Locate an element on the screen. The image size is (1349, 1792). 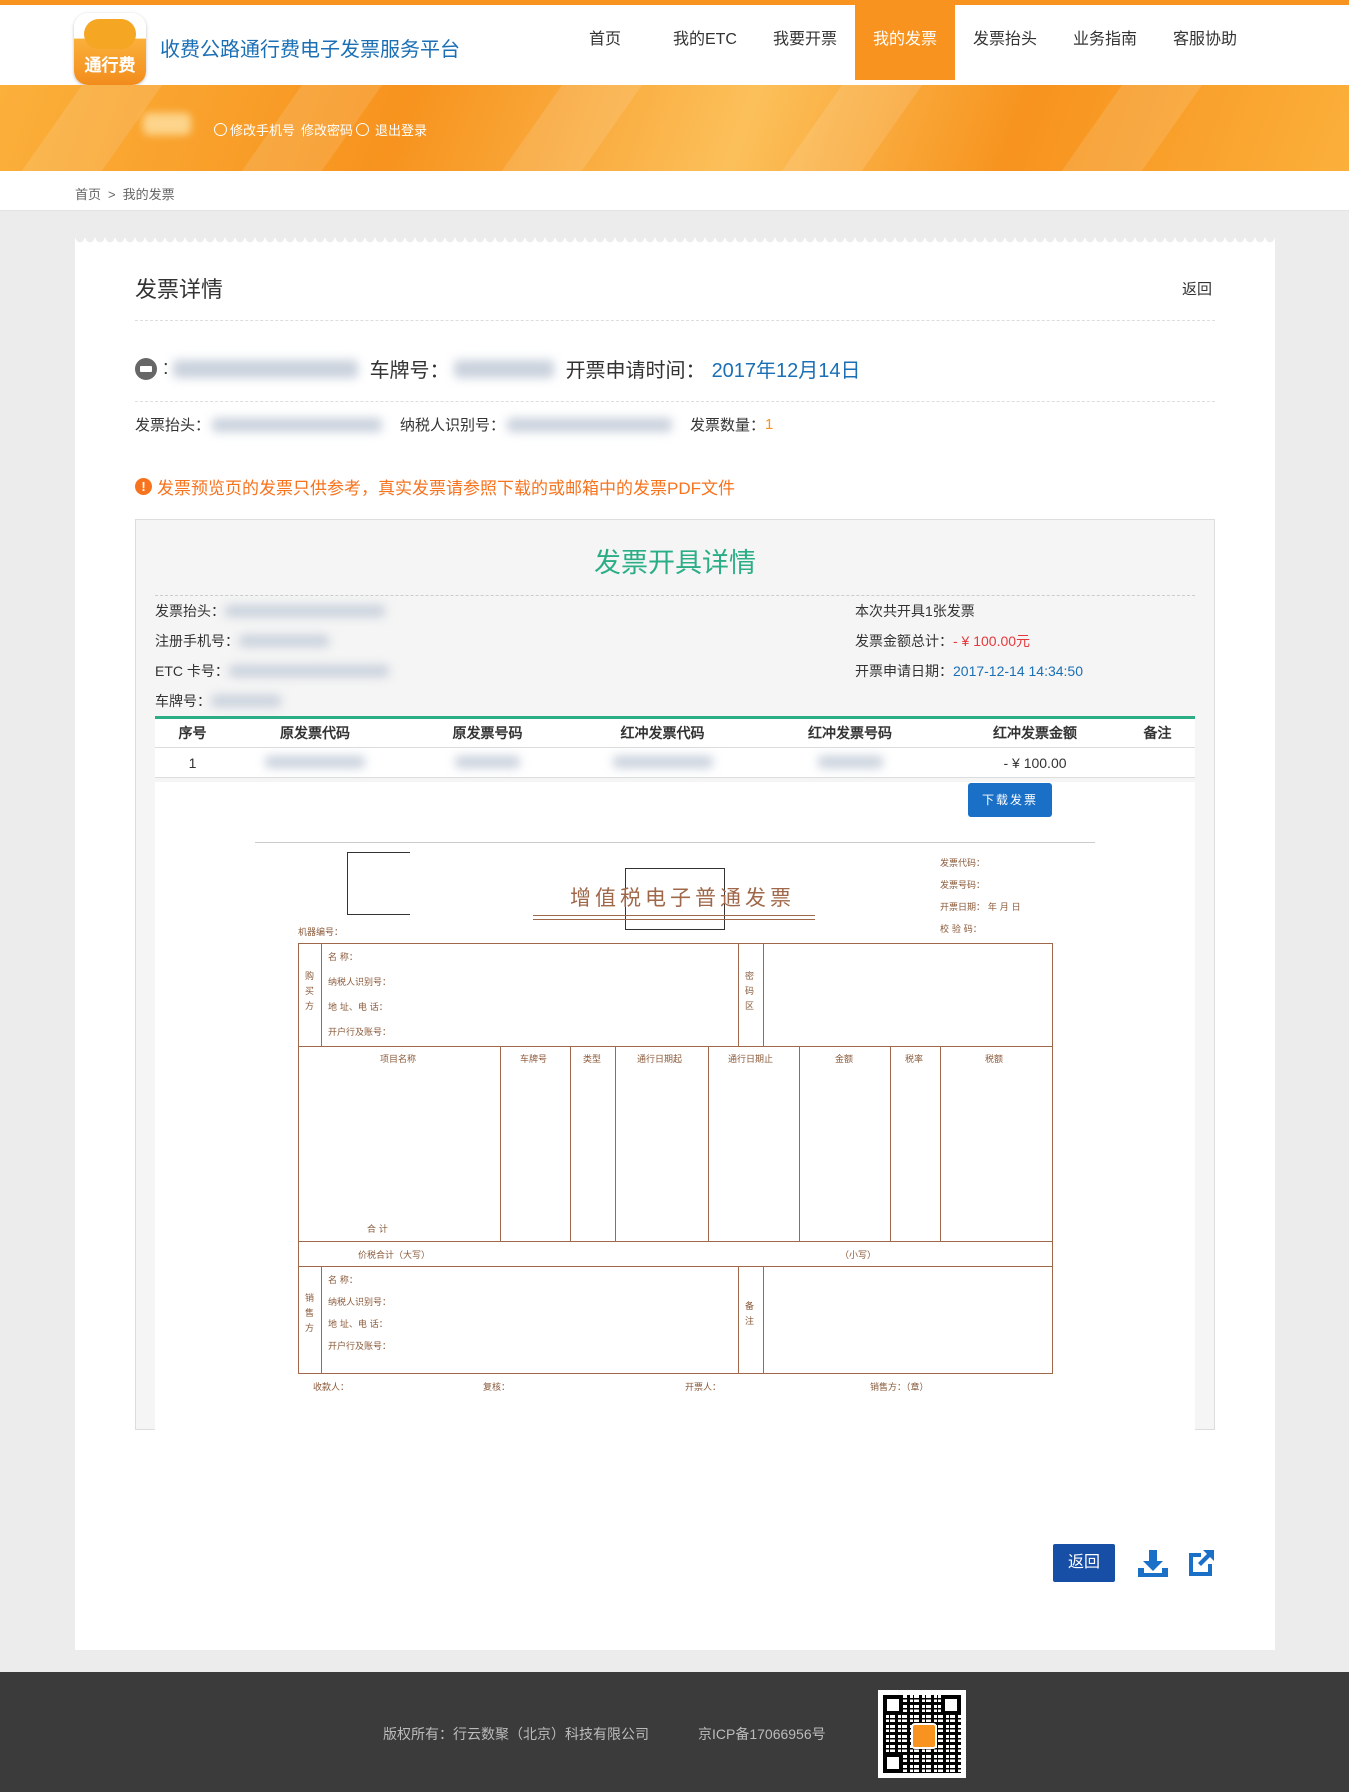
inv-buyer-field: 纳税人识别号： is located at coordinates (360, 983).